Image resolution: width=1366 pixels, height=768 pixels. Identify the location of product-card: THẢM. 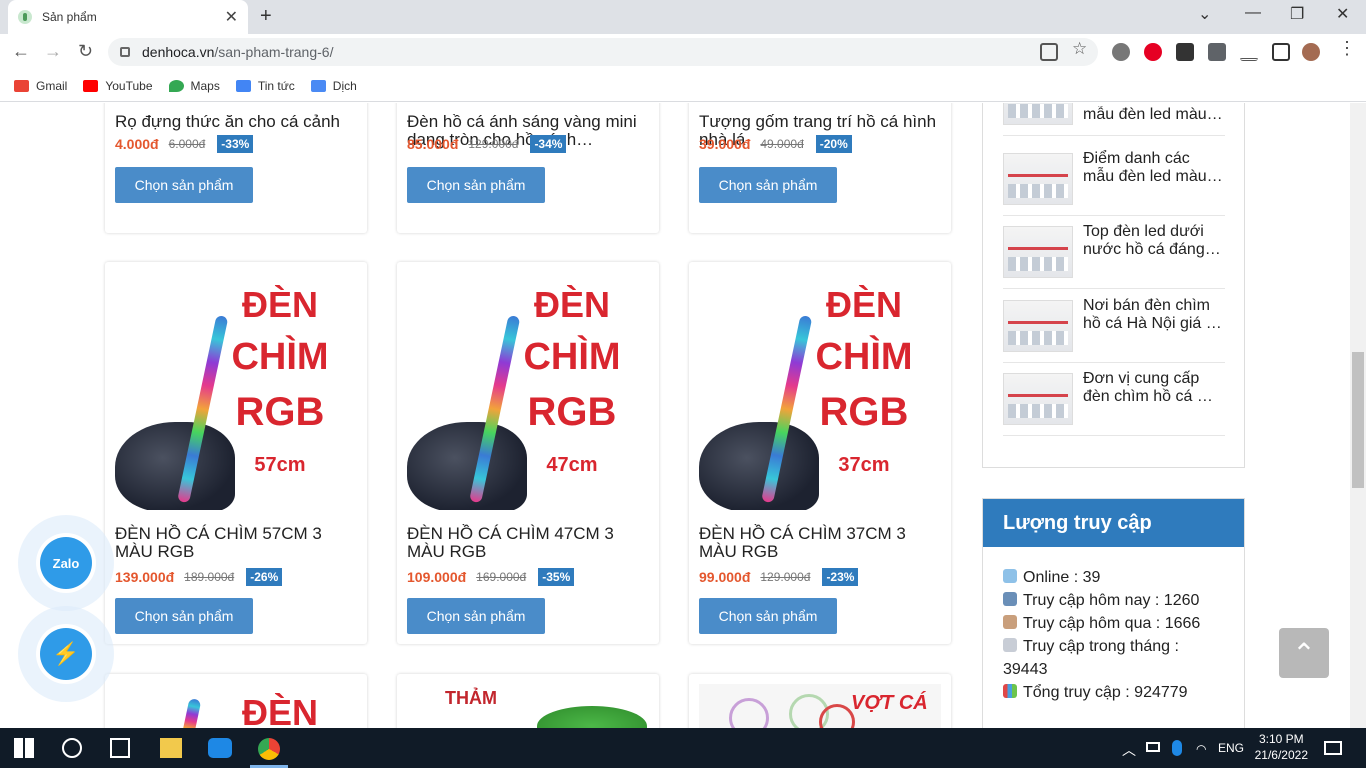
(528, 701).